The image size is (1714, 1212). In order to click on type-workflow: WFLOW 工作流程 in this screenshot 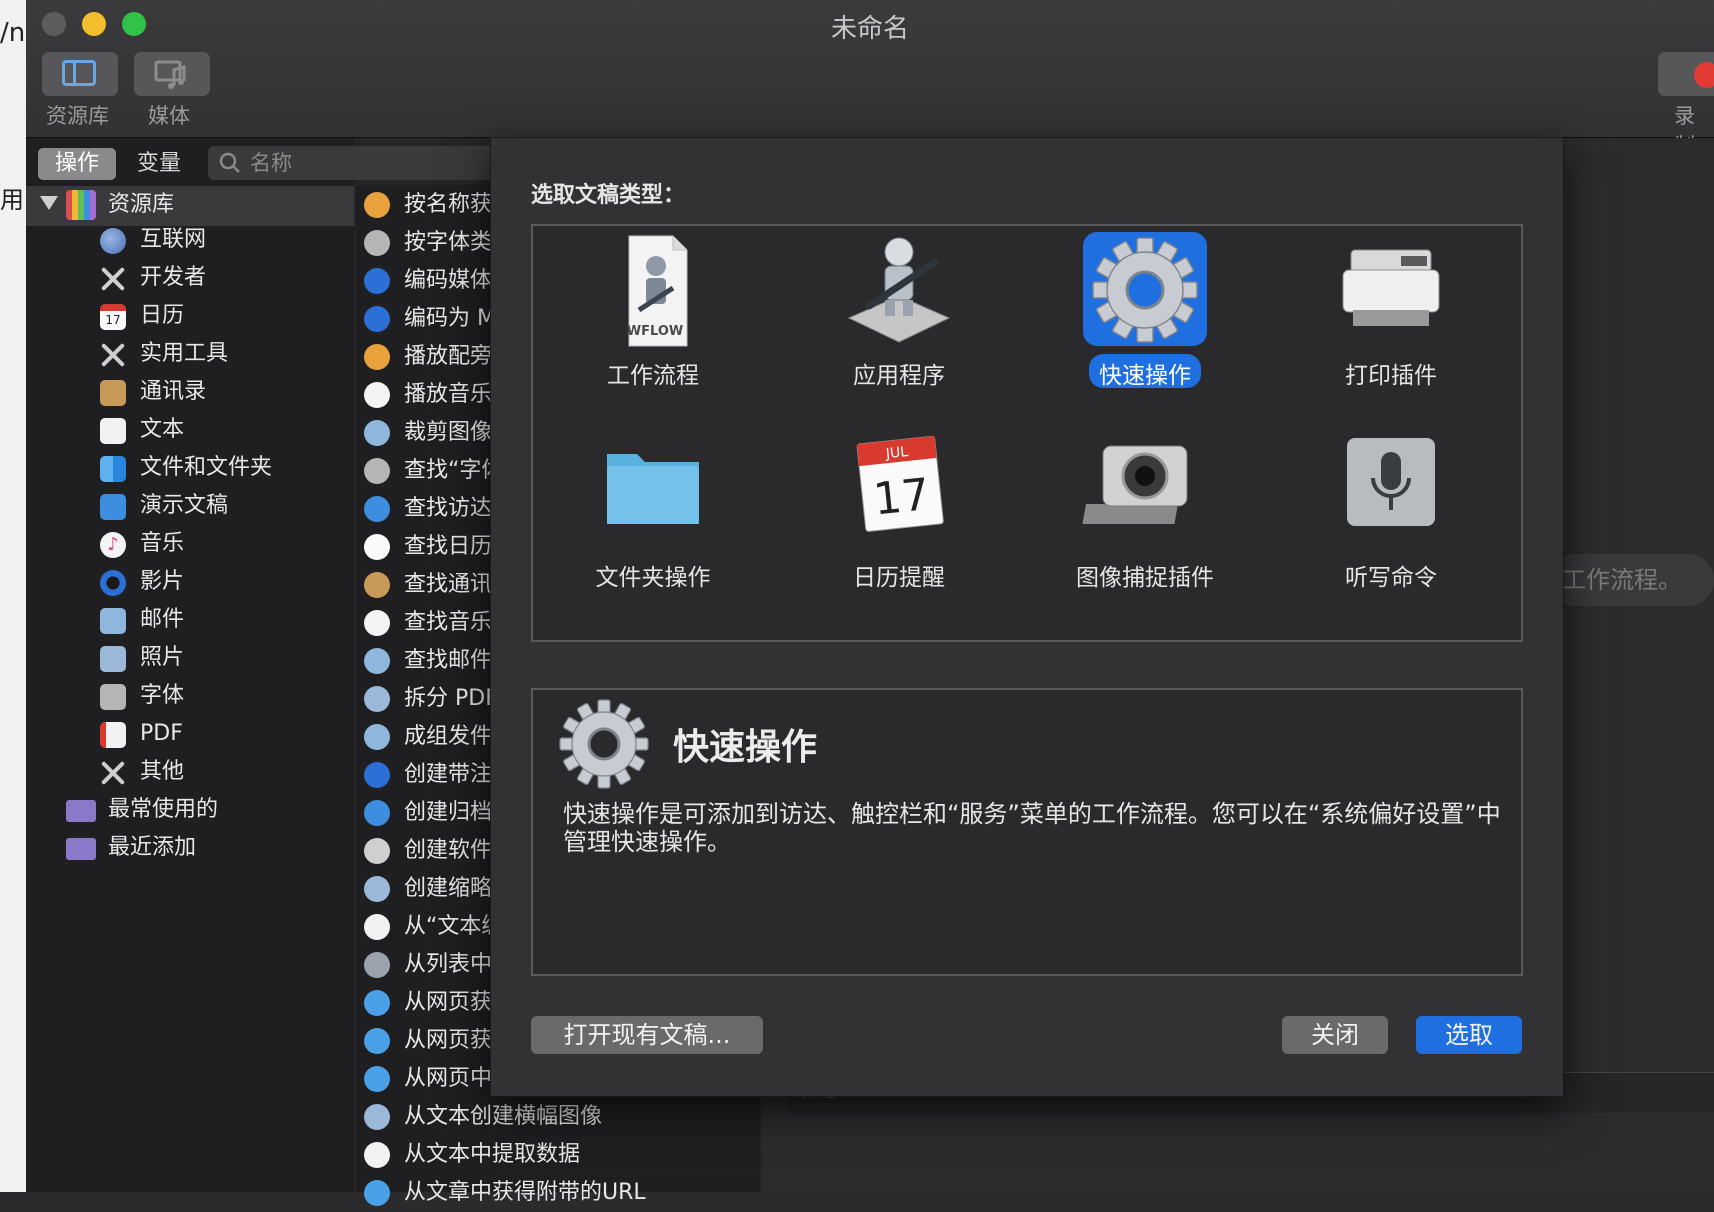, I will do `click(653, 330)`.